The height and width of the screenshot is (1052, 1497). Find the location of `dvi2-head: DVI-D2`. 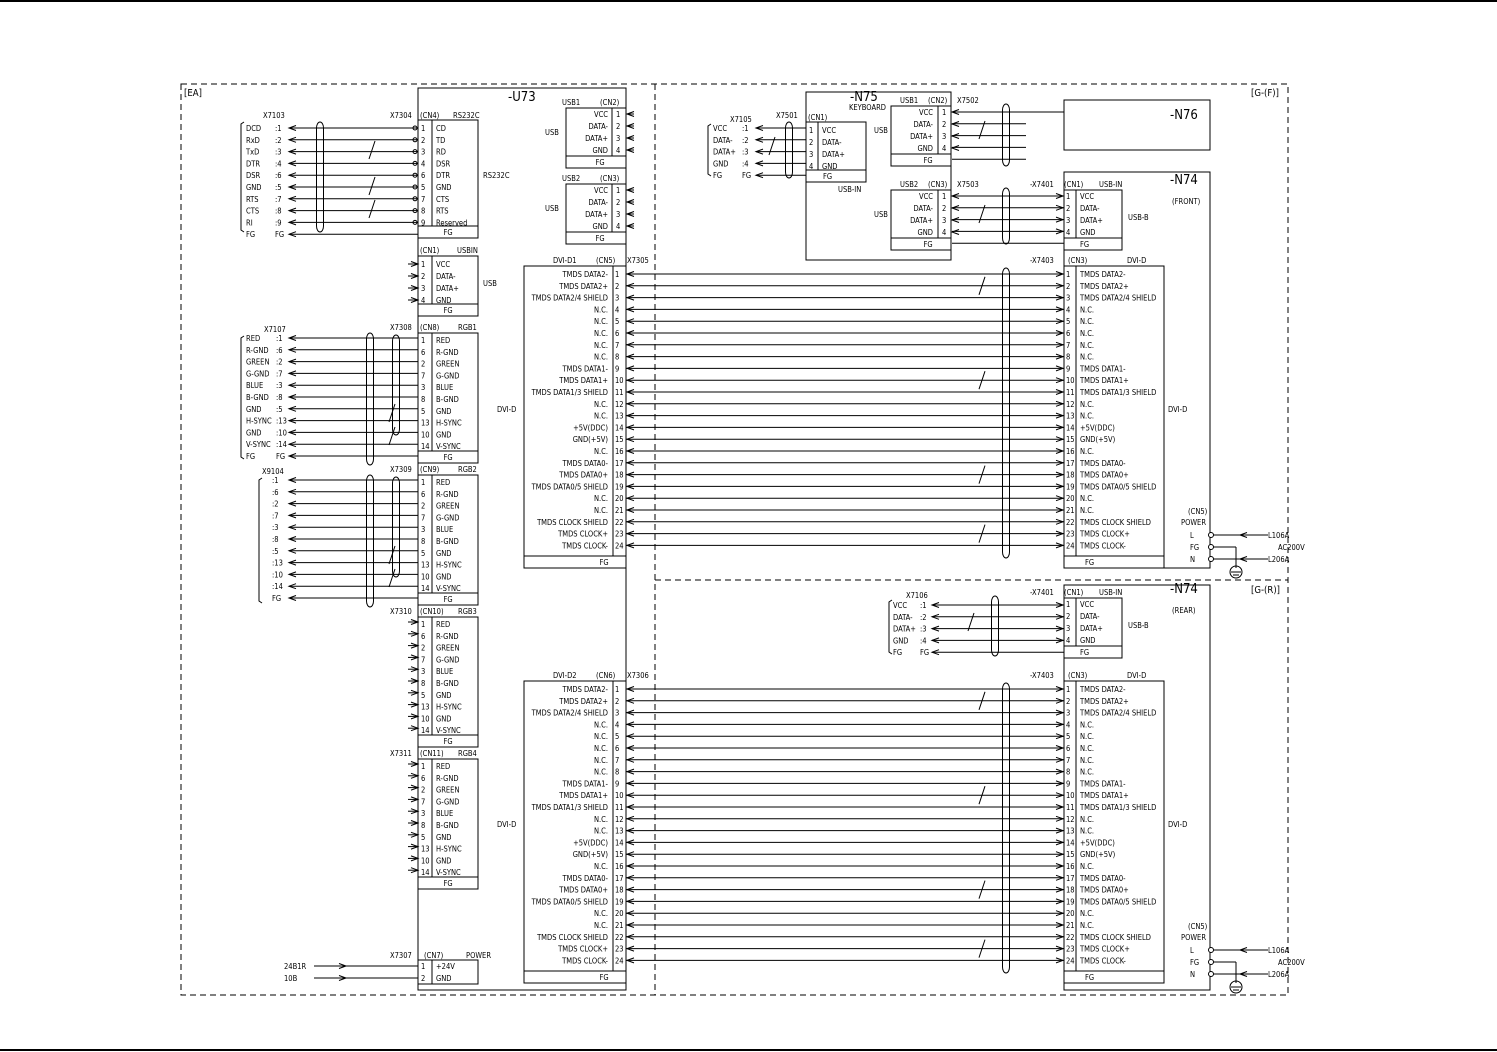

dvi2-head: DVI-D2 is located at coordinates (565, 675).